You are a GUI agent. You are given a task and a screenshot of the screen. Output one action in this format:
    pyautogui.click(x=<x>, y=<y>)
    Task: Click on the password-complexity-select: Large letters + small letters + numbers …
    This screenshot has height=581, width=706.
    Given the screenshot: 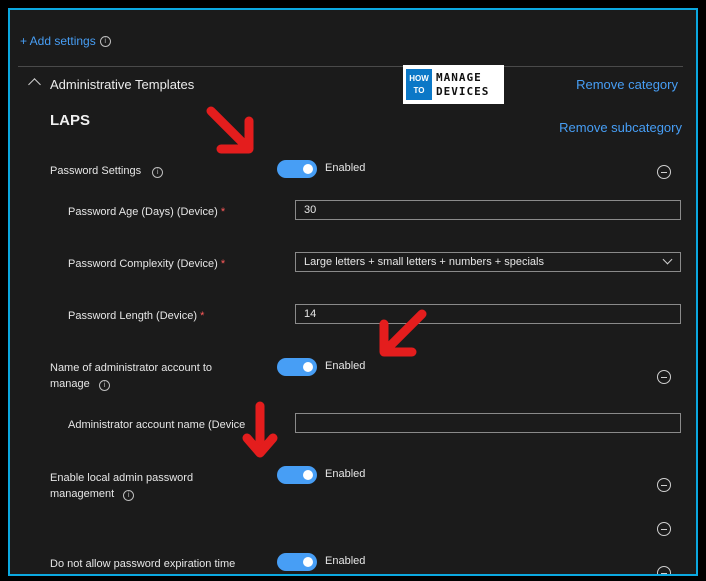 What is the action you would take?
    pyautogui.click(x=488, y=262)
    